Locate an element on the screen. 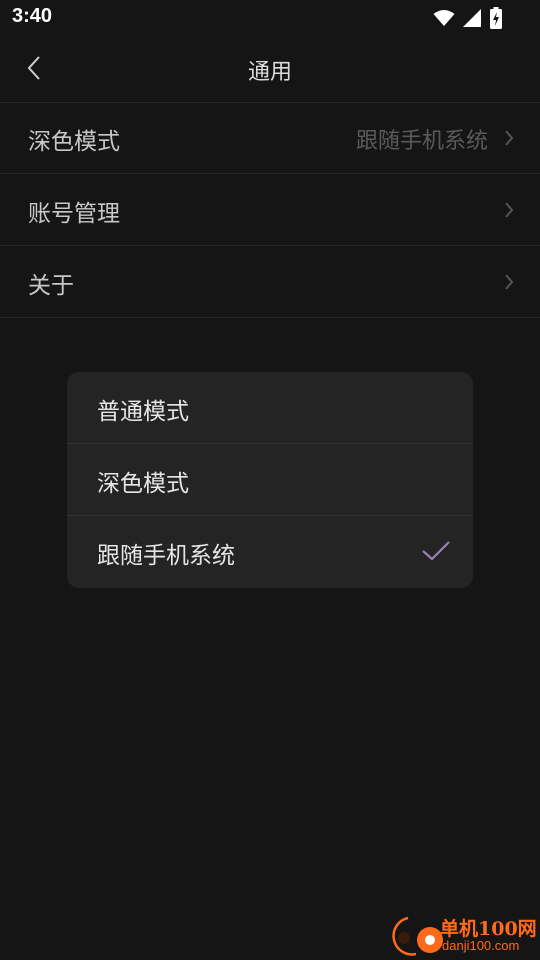 This screenshot has width=540, height=960. checkmark-icon is located at coordinates (436, 551).